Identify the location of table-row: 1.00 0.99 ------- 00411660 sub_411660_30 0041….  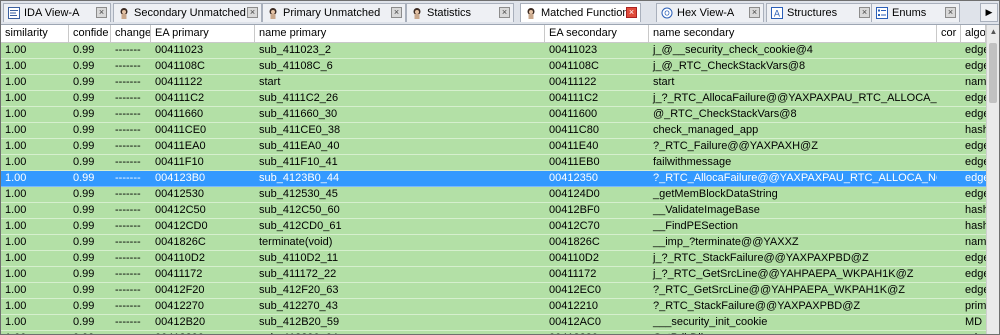
(493, 115).